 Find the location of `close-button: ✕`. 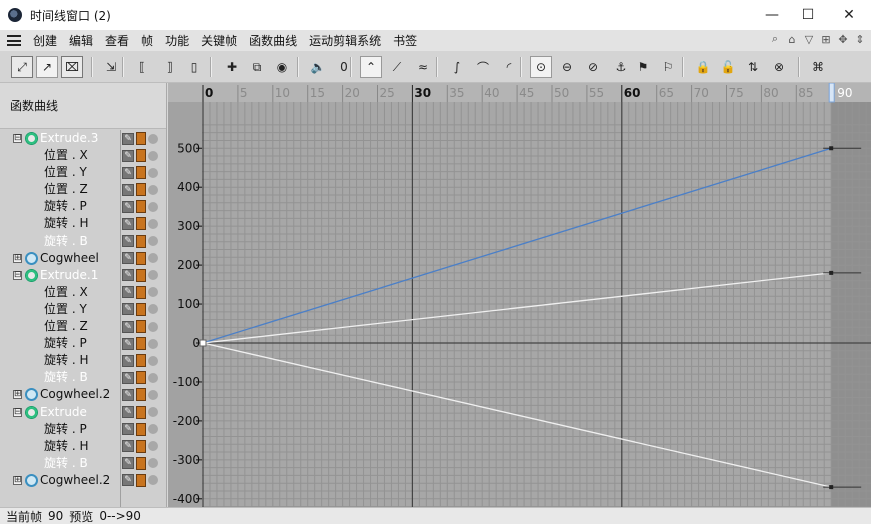

close-button: ✕ is located at coordinates (849, 15).